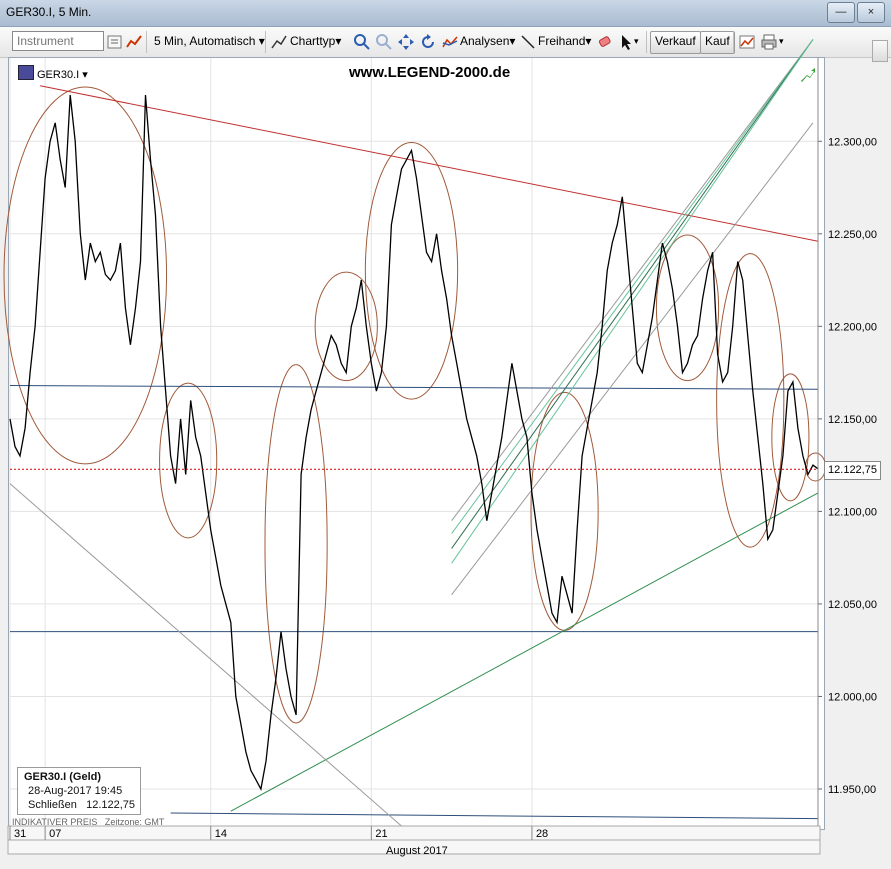 The width and height of the screenshot is (891, 869). What do you see at coordinates (852, 327) in the screenshot?
I see `y-tick-label: 12.200,00` at bounding box center [852, 327].